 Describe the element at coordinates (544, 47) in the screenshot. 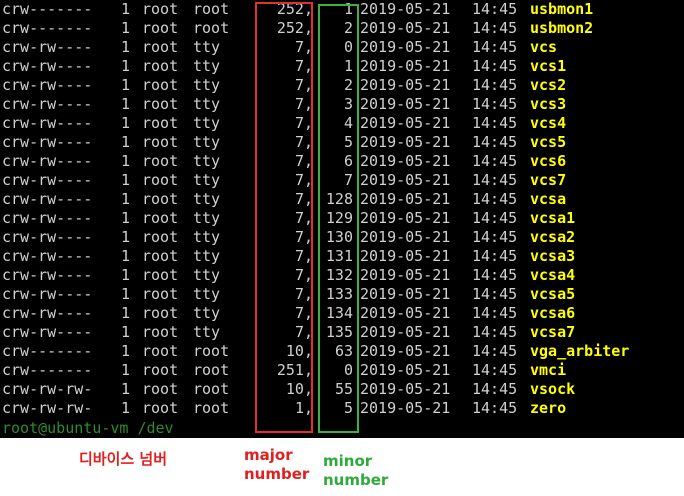

I see `device-filename: vcs` at that location.